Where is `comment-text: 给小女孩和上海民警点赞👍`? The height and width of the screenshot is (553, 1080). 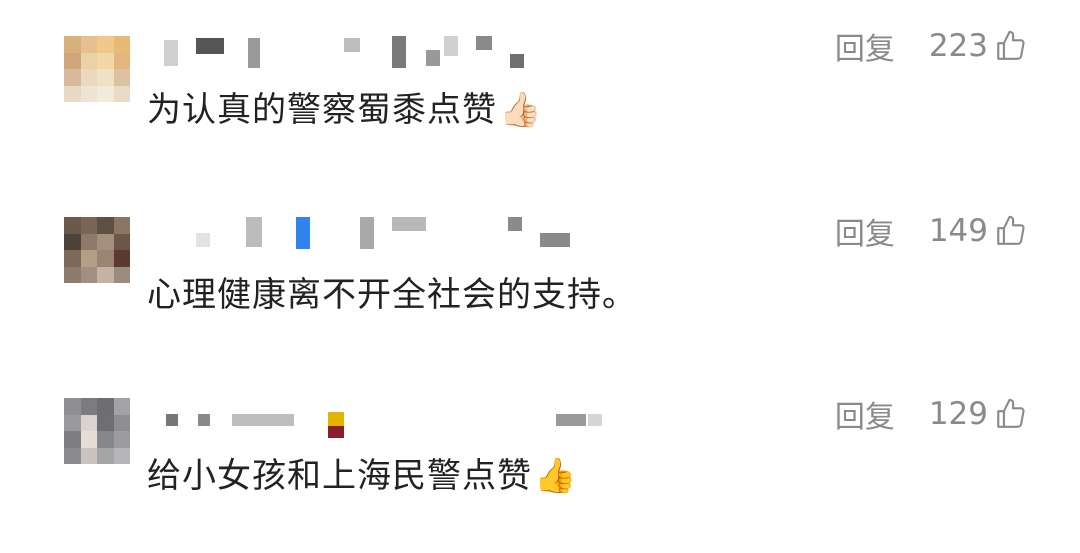
comment-text: 给小女孩和上海民警点赞👍 is located at coordinates (362, 476).